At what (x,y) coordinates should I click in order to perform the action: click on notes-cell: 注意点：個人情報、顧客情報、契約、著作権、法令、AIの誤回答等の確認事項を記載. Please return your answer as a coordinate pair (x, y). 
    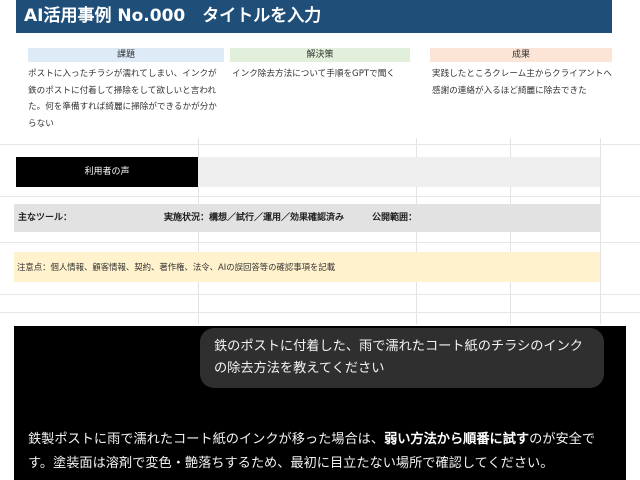
    Looking at the image, I should click on (307, 267).